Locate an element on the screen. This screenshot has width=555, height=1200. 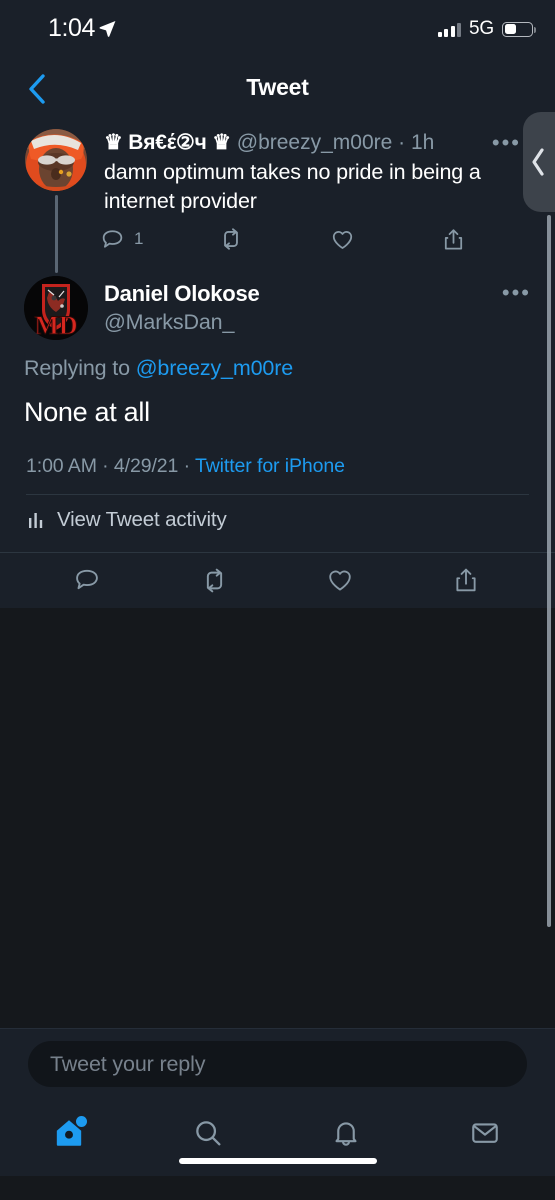
reply-composer-bar: Tweet your reply is located at coordinates (277, 1063).